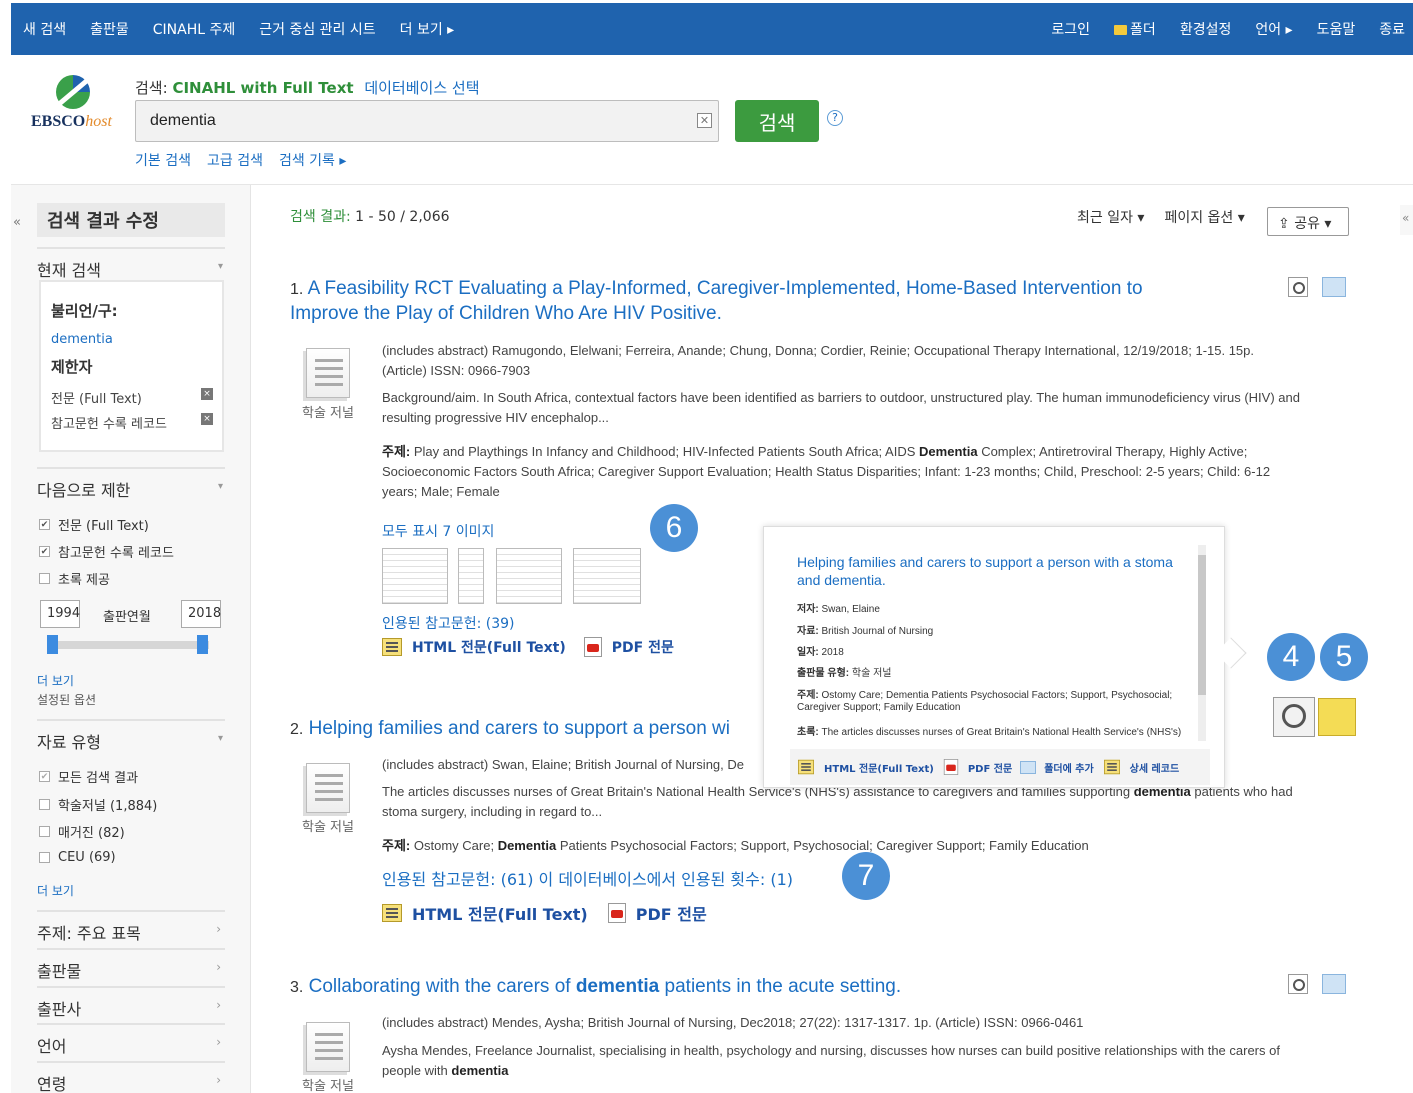  What do you see at coordinates (194, 29) in the screenshot?
I see `nav-cinahl-subjects: CINAHL 주제` at bounding box center [194, 29].